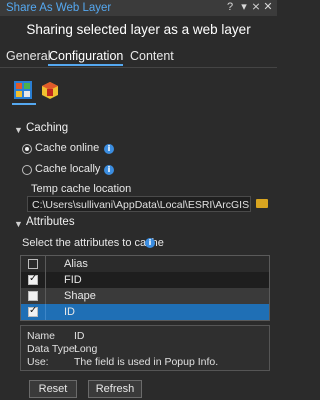 The image size is (320, 400). I want to click on tab-divider, so click(138, 67).